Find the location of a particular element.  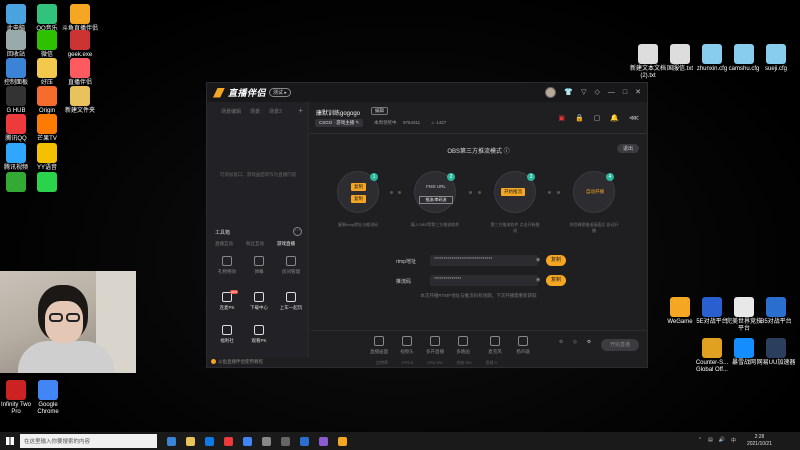

exit-mode-button: 退出 is located at coordinates (627, 148).